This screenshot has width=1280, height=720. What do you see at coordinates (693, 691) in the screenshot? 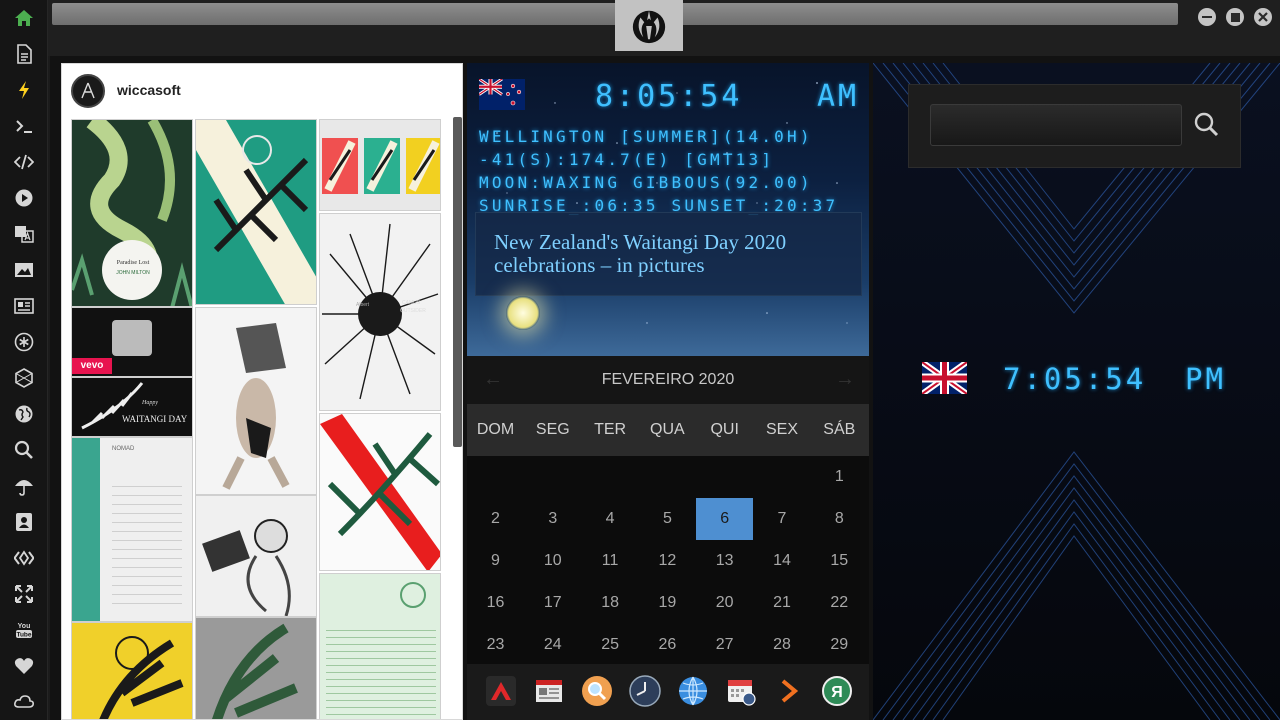
I see `dock-globe-icon` at bounding box center [693, 691].